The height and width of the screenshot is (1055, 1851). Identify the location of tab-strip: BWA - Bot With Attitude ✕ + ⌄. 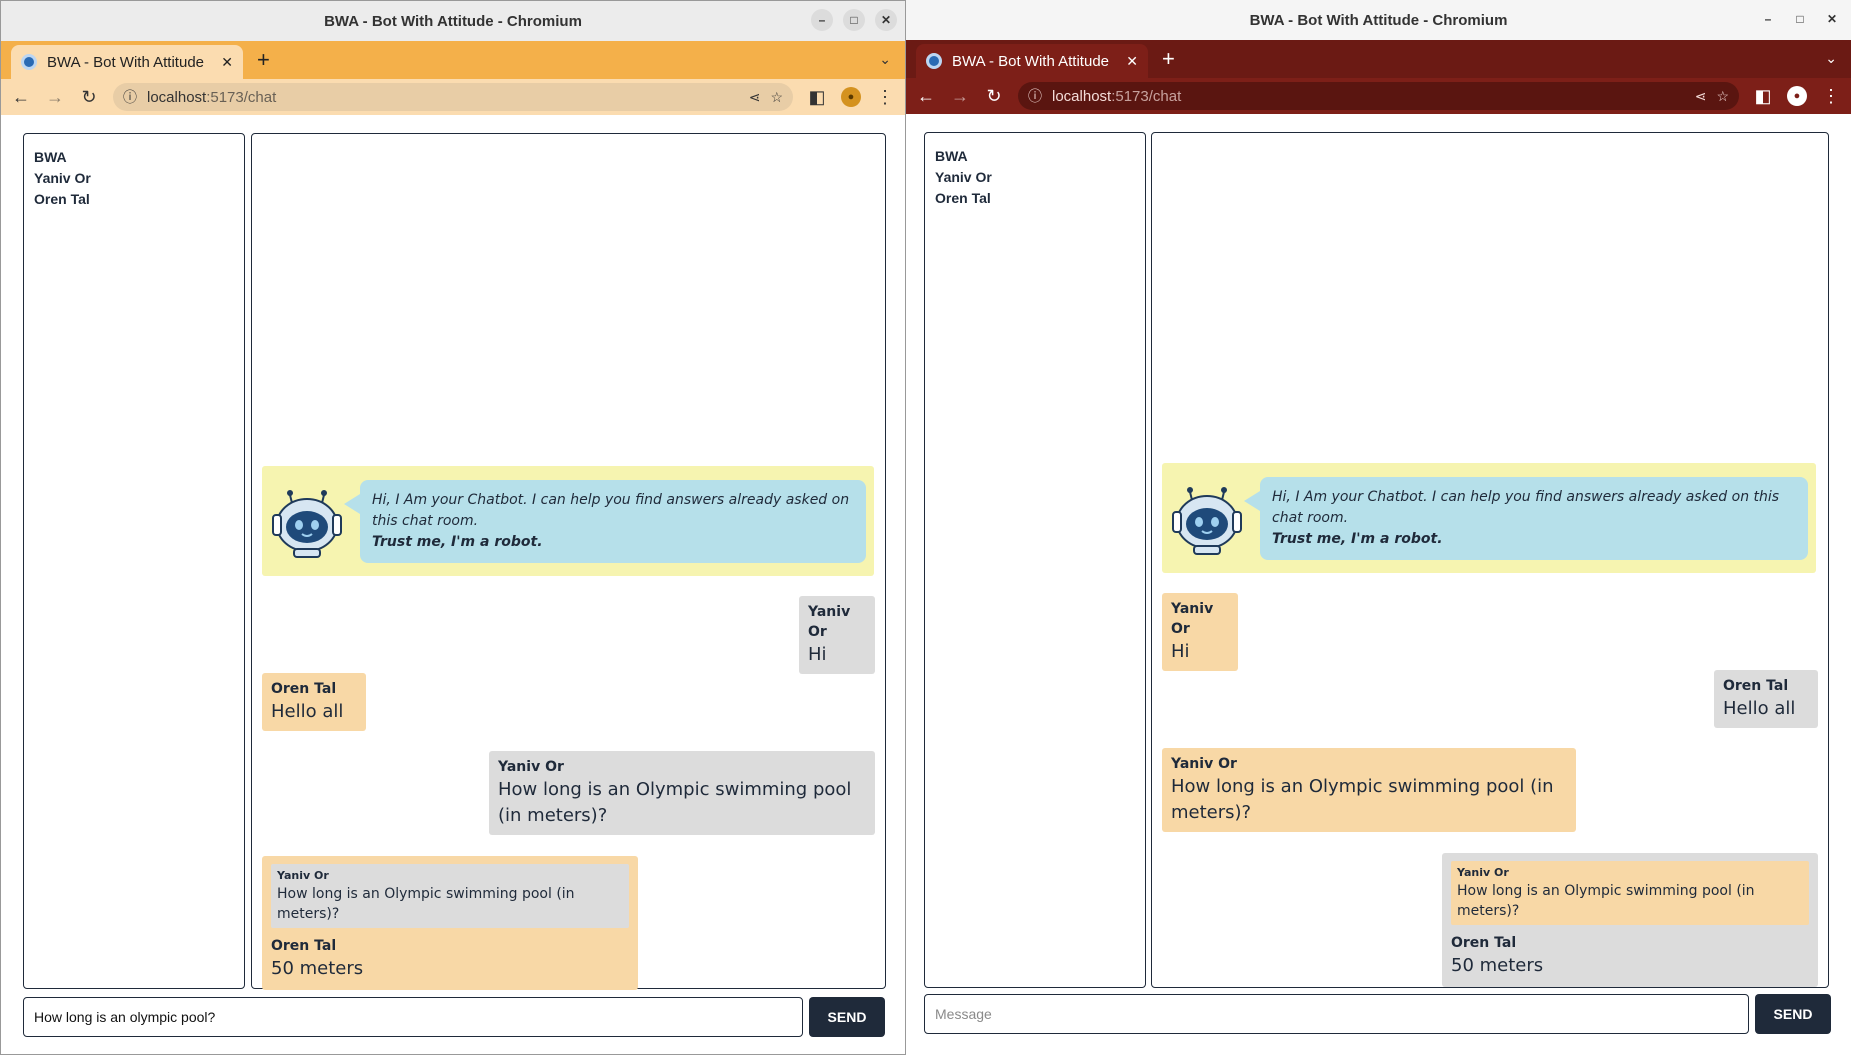
(453, 60).